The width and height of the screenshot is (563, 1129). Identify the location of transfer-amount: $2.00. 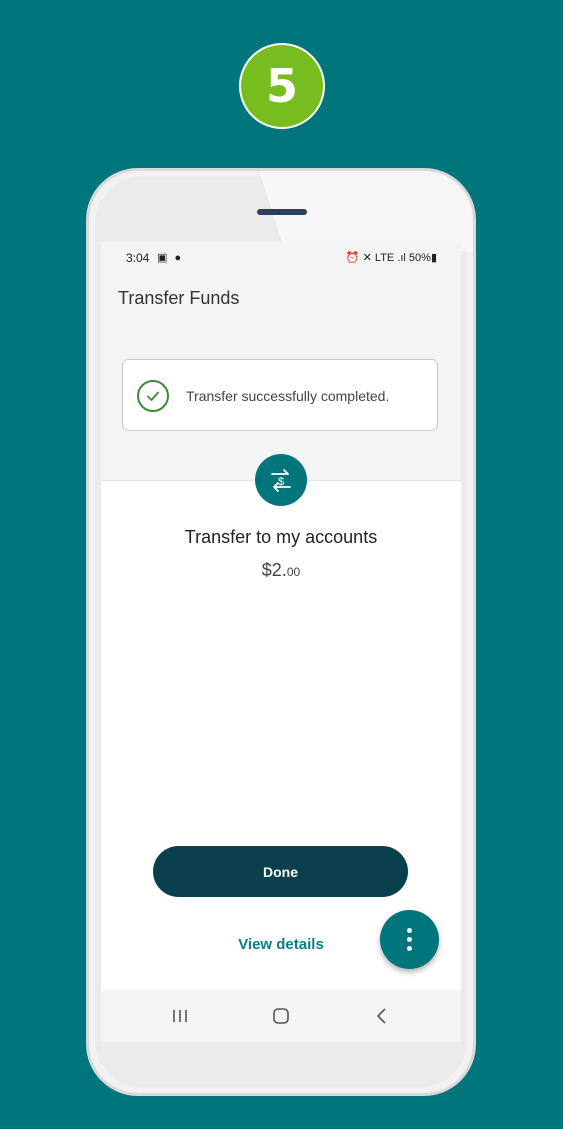
(281, 570).